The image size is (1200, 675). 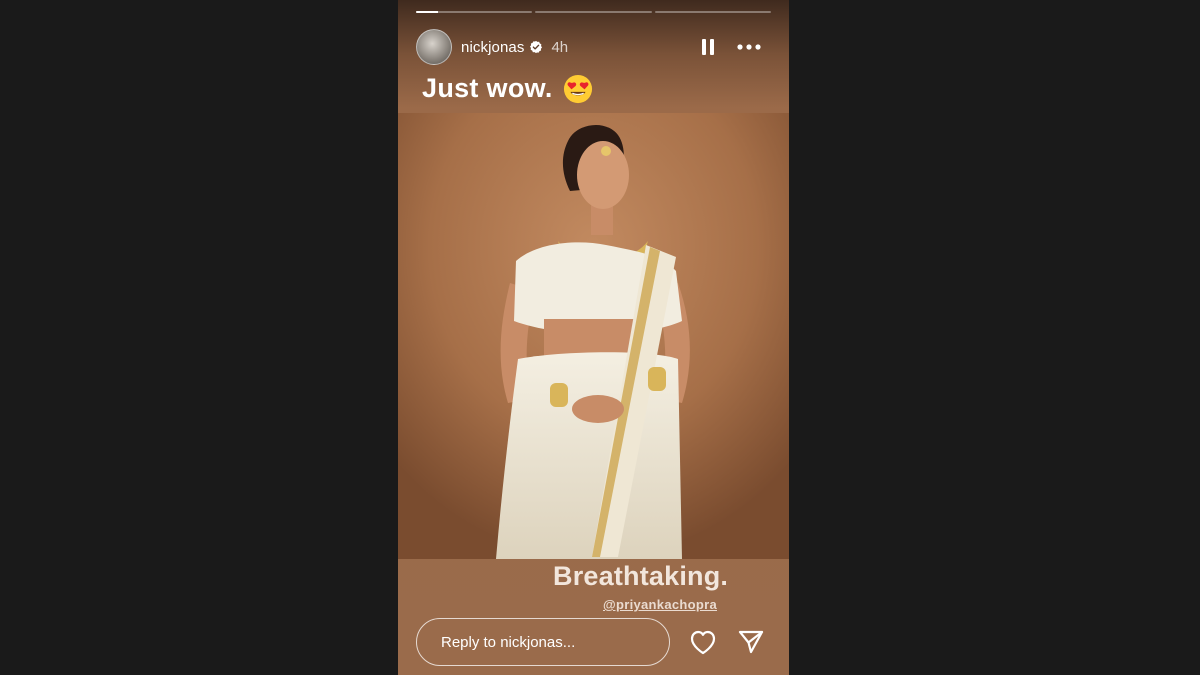 I want to click on send-icon, so click(x=751, y=642).